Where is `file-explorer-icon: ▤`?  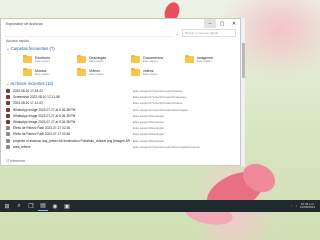
file-explorer-icon: ▤ is located at coordinates (43, 206).